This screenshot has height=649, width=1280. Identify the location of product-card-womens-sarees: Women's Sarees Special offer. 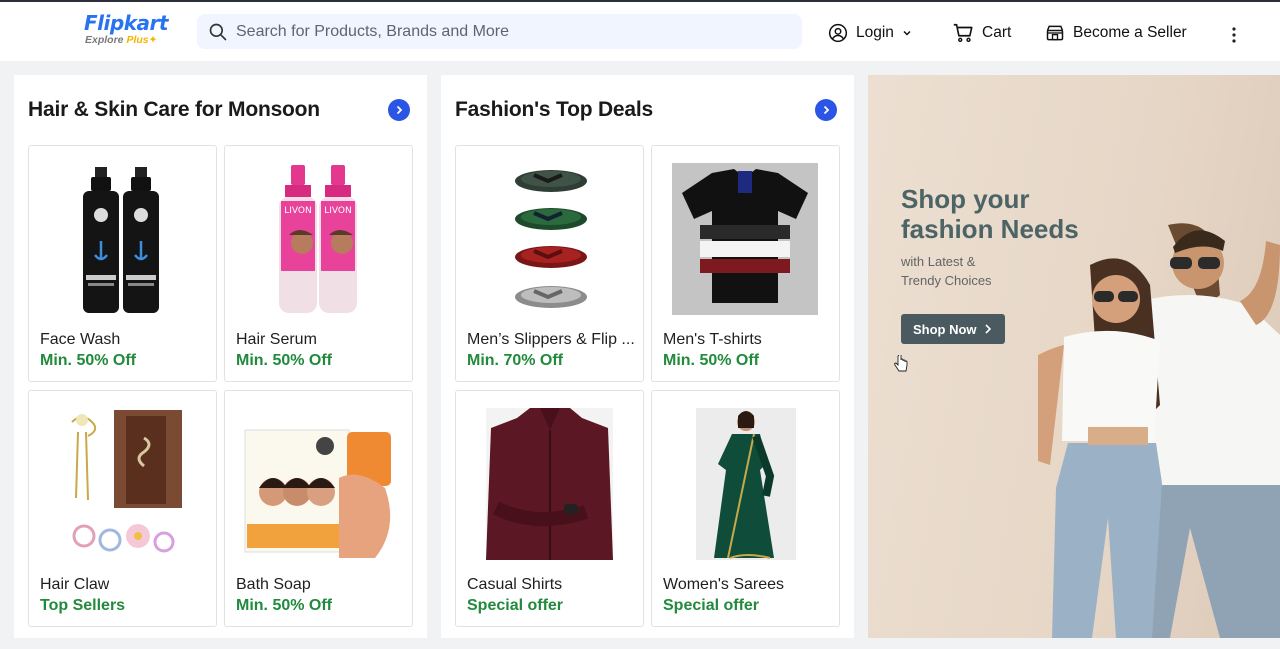
(745, 508).